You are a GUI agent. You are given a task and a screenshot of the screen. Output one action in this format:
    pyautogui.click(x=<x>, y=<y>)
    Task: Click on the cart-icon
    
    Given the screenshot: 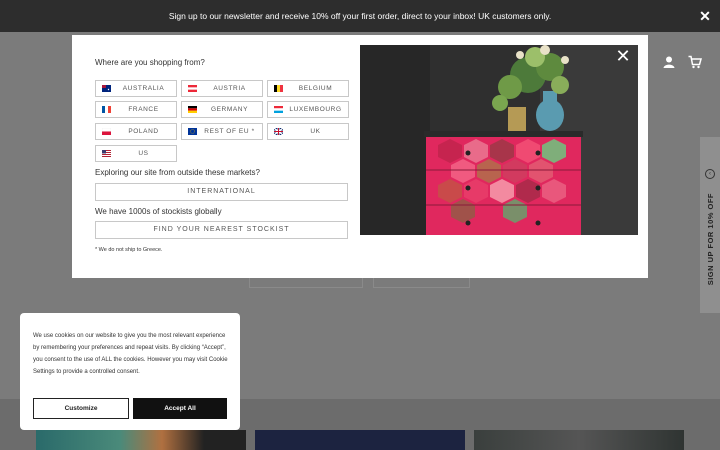 What is the action you would take?
    pyautogui.click(x=695, y=62)
    